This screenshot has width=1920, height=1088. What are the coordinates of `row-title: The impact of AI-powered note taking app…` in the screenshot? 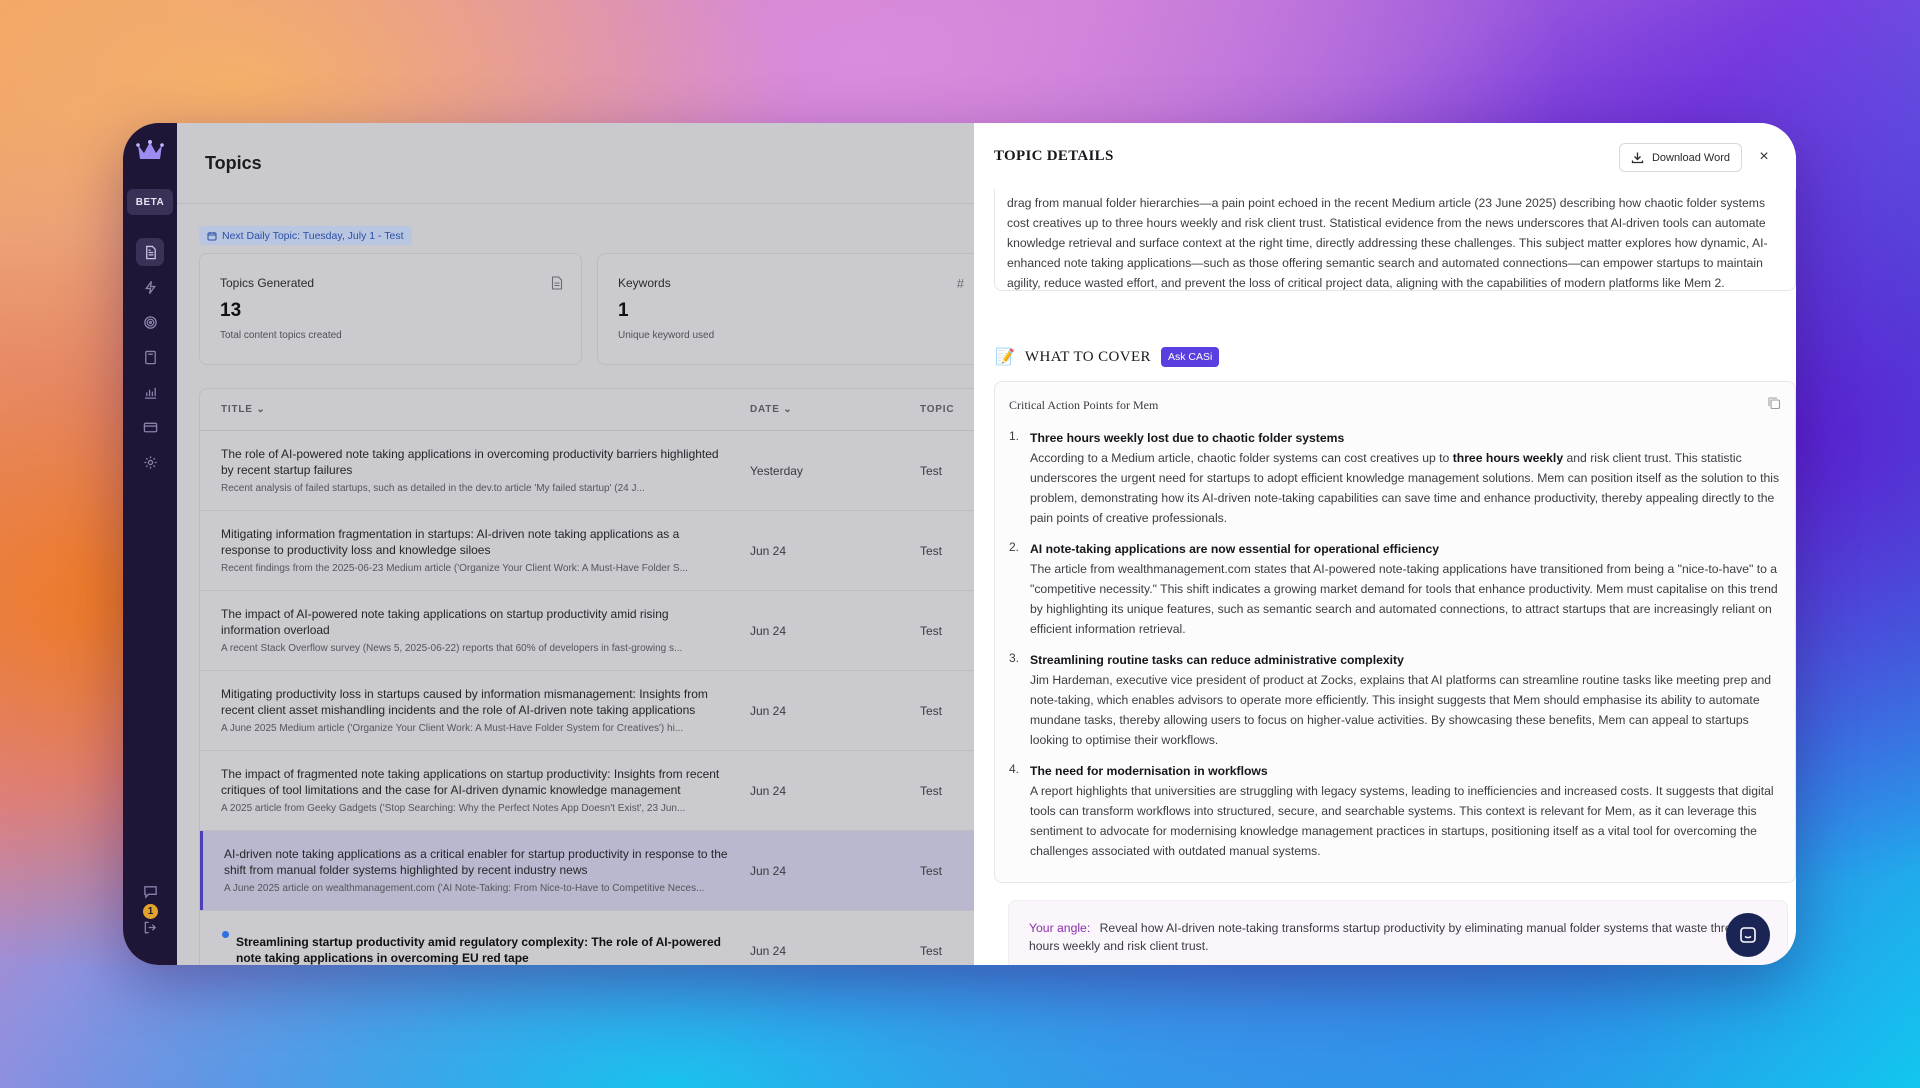 It's located at (445, 622).